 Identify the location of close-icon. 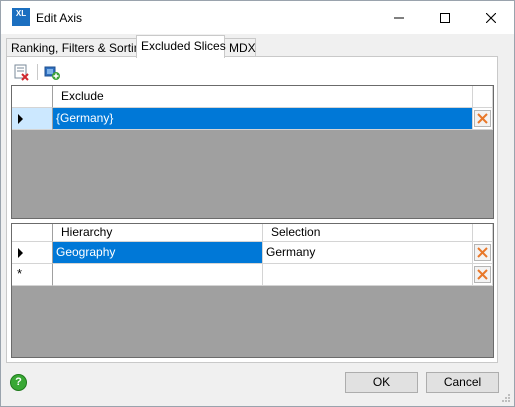
(491, 17).